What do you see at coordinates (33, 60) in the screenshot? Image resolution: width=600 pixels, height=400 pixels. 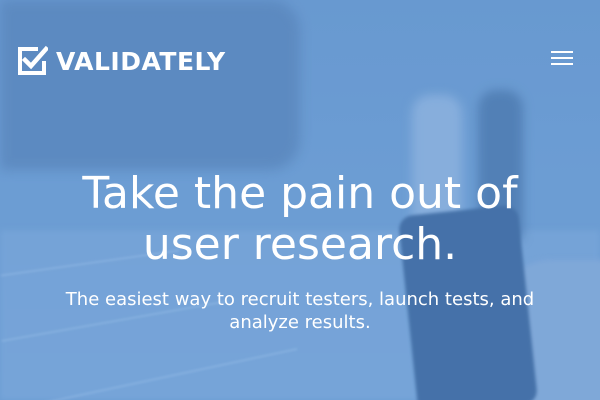 I see `checkbox-check-icon` at bounding box center [33, 60].